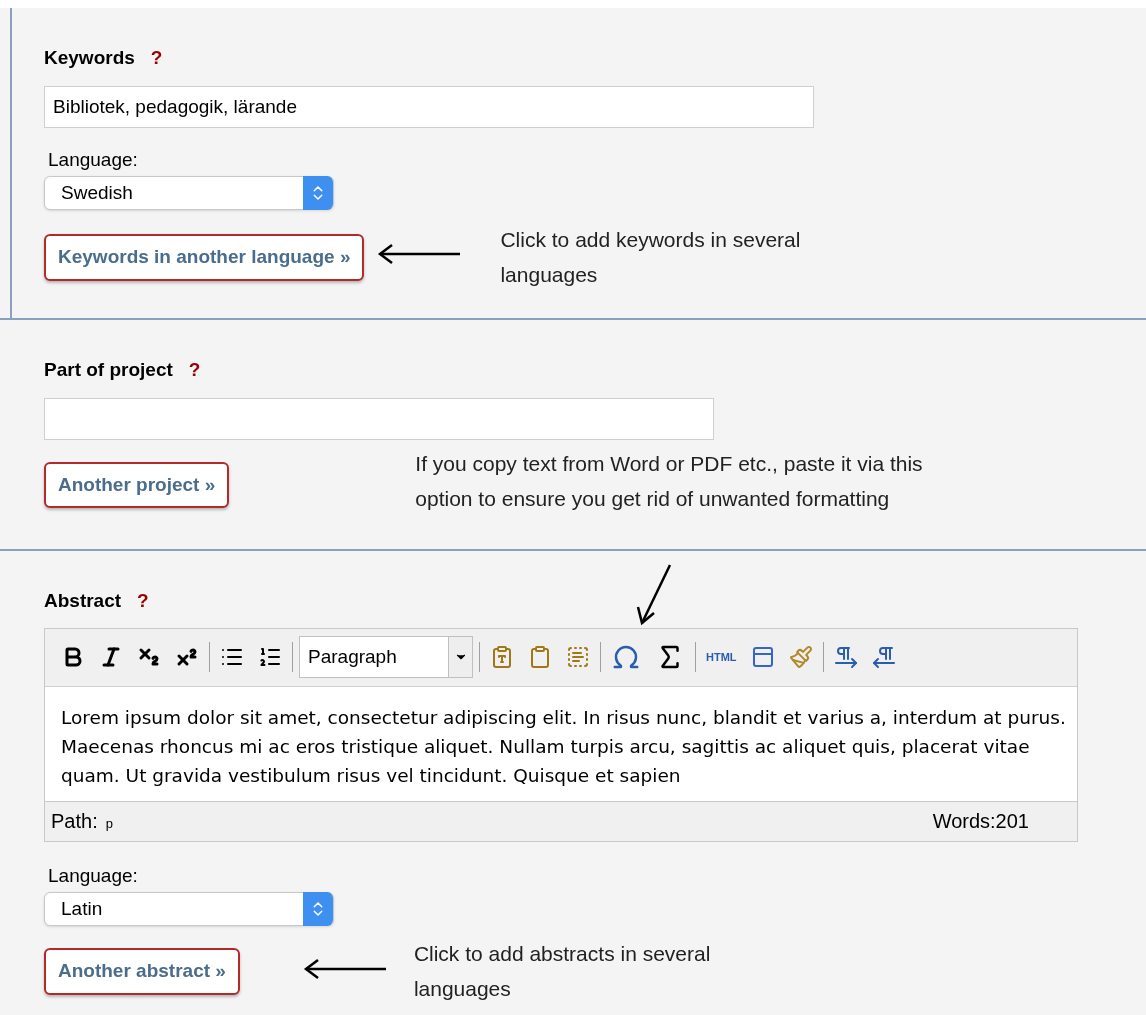 The height and width of the screenshot is (1015, 1146). What do you see at coordinates (980, 821) in the screenshot?
I see `word-count: Words:201` at bounding box center [980, 821].